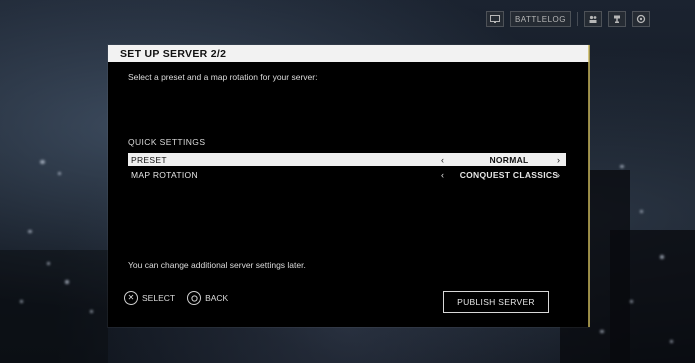 Image resolution: width=695 pixels, height=363 pixels. I want to click on preset-row: PRESET ‹ NORMAL ›, so click(347, 159).